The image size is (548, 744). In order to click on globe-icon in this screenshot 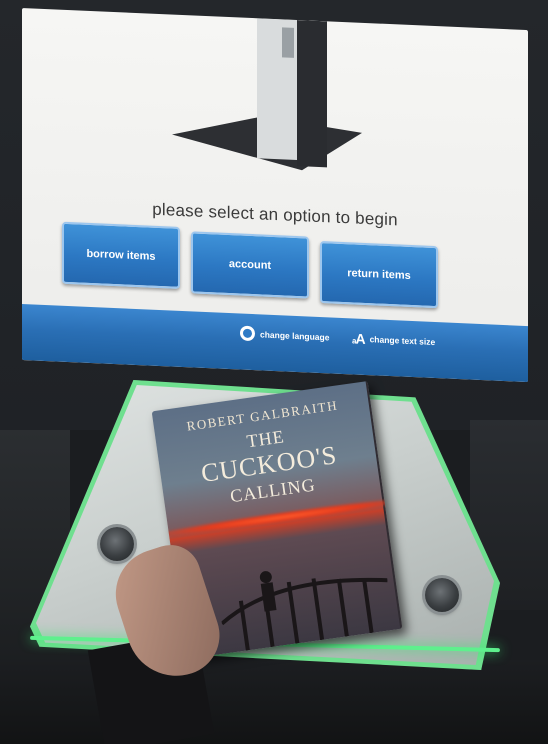, I will do `click(247, 333)`.